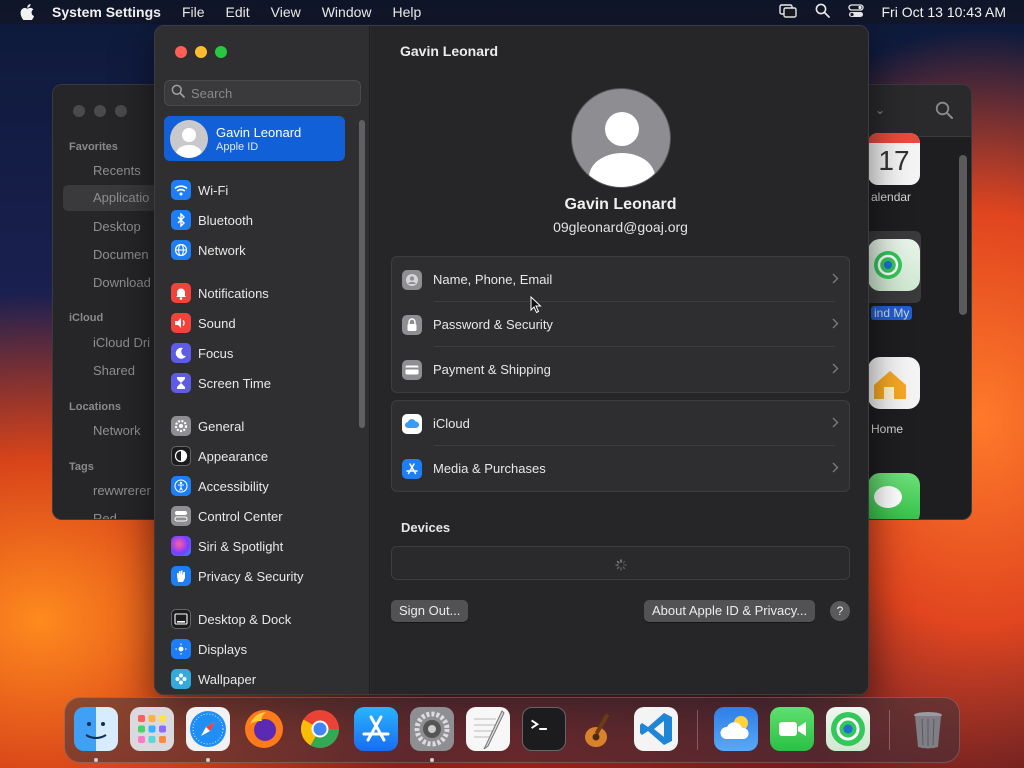 This screenshot has width=1024, height=768. I want to click on sidebar-item-appearance: Appearance, so click(219, 456).